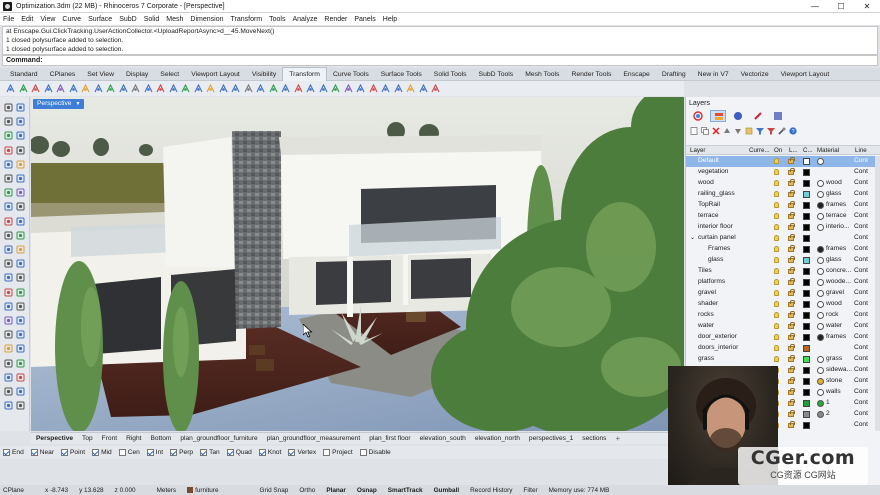 Image resolution: width=880 pixels, height=495 pixels. What do you see at coordinates (264, 74) in the screenshot?
I see `toolbar-tab-visibility: Visibility` at bounding box center [264, 74].